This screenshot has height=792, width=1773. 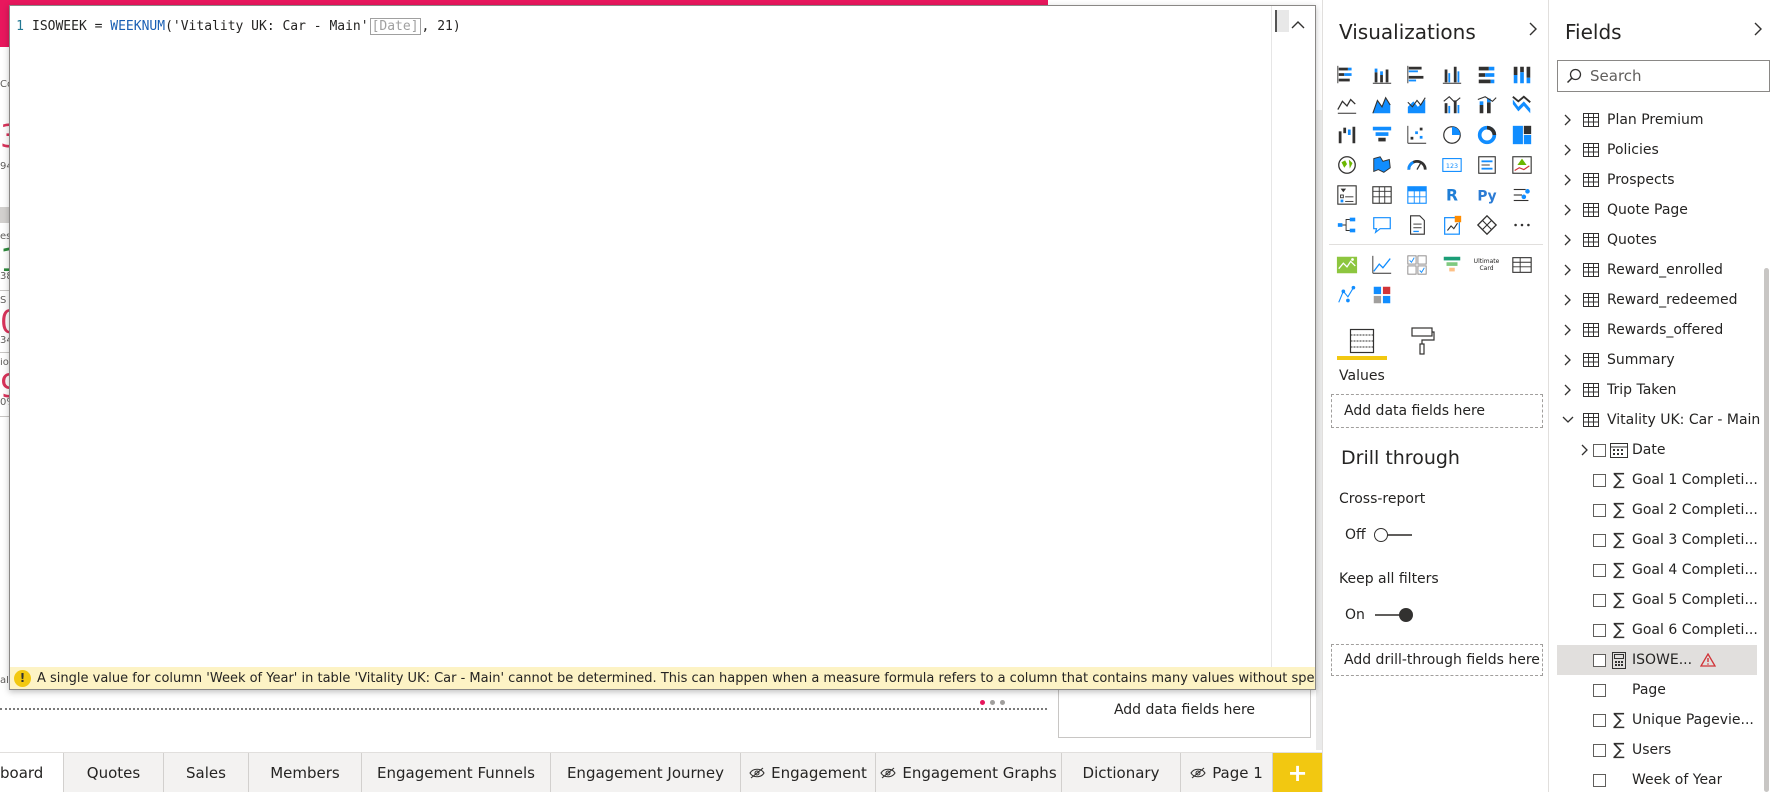 What do you see at coordinates (1293, 337) in the screenshot?
I see `editor-scrollbar` at bounding box center [1293, 337].